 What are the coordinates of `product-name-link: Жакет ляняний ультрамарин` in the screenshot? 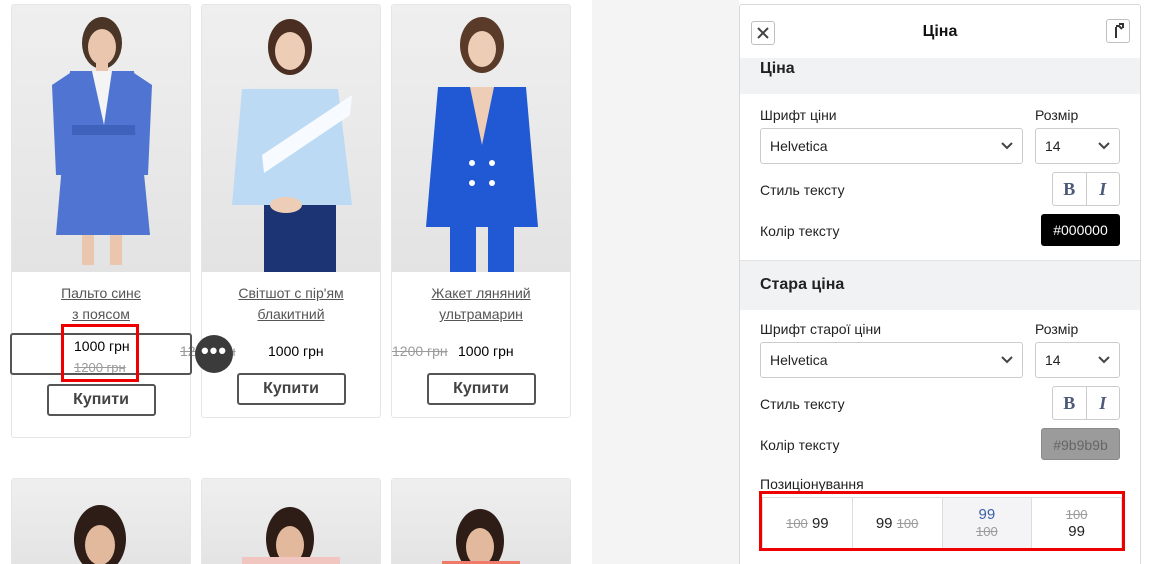 It's located at (481, 304).